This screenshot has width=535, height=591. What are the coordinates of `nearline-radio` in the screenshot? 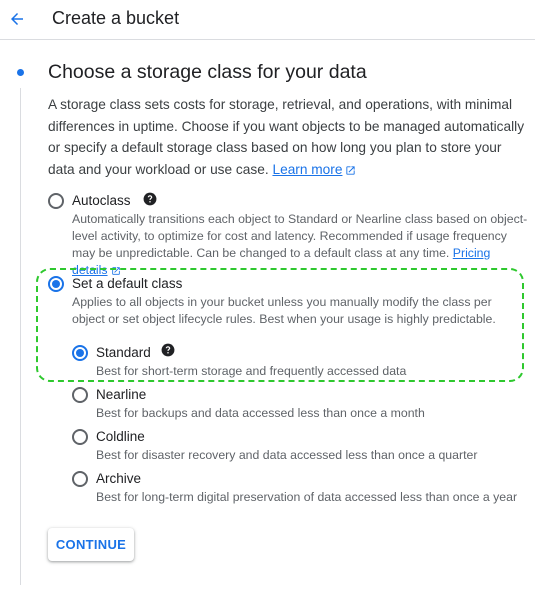 It's located at (80, 395).